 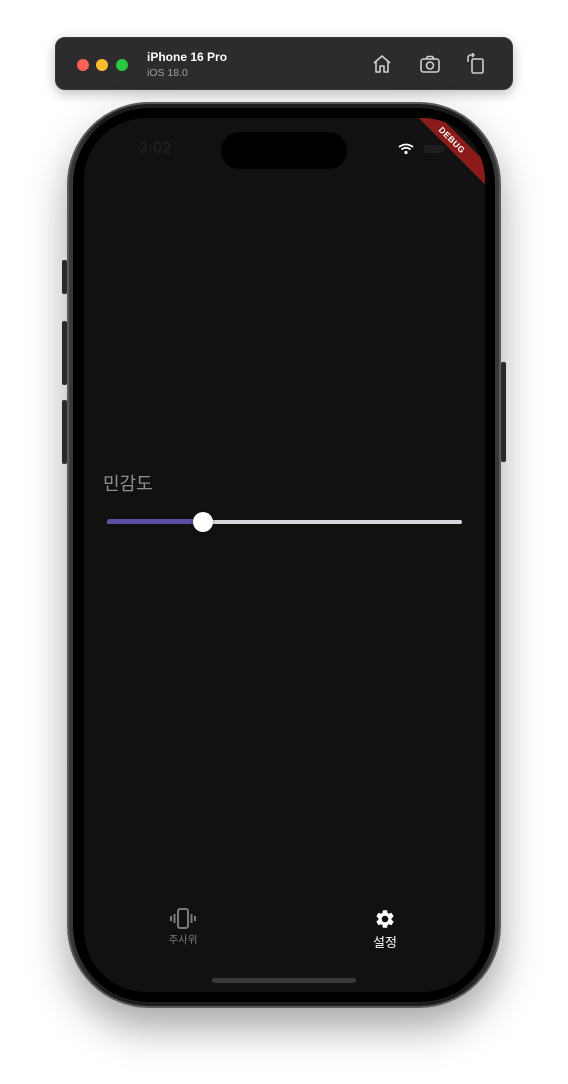 I want to click on sensitivity-slider, so click(x=284, y=522).